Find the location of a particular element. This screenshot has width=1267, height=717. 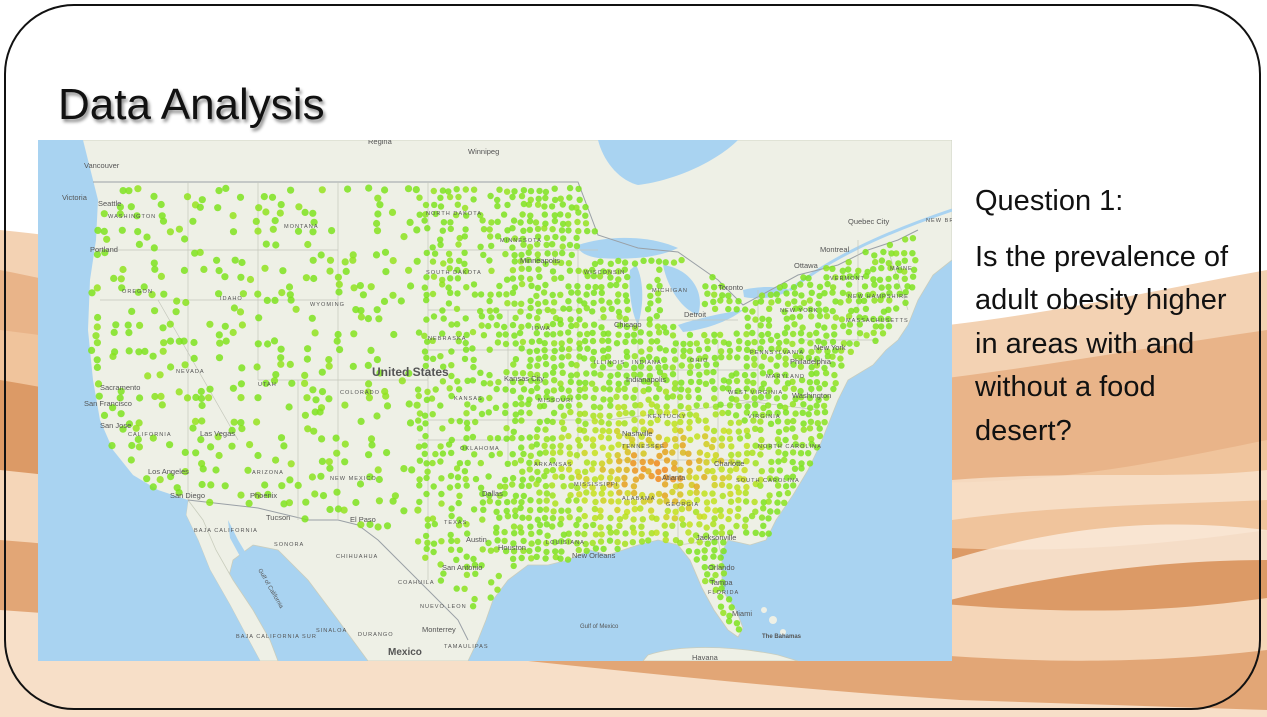

region-label-michigan: MICHIGAN is located at coordinates (670, 291).